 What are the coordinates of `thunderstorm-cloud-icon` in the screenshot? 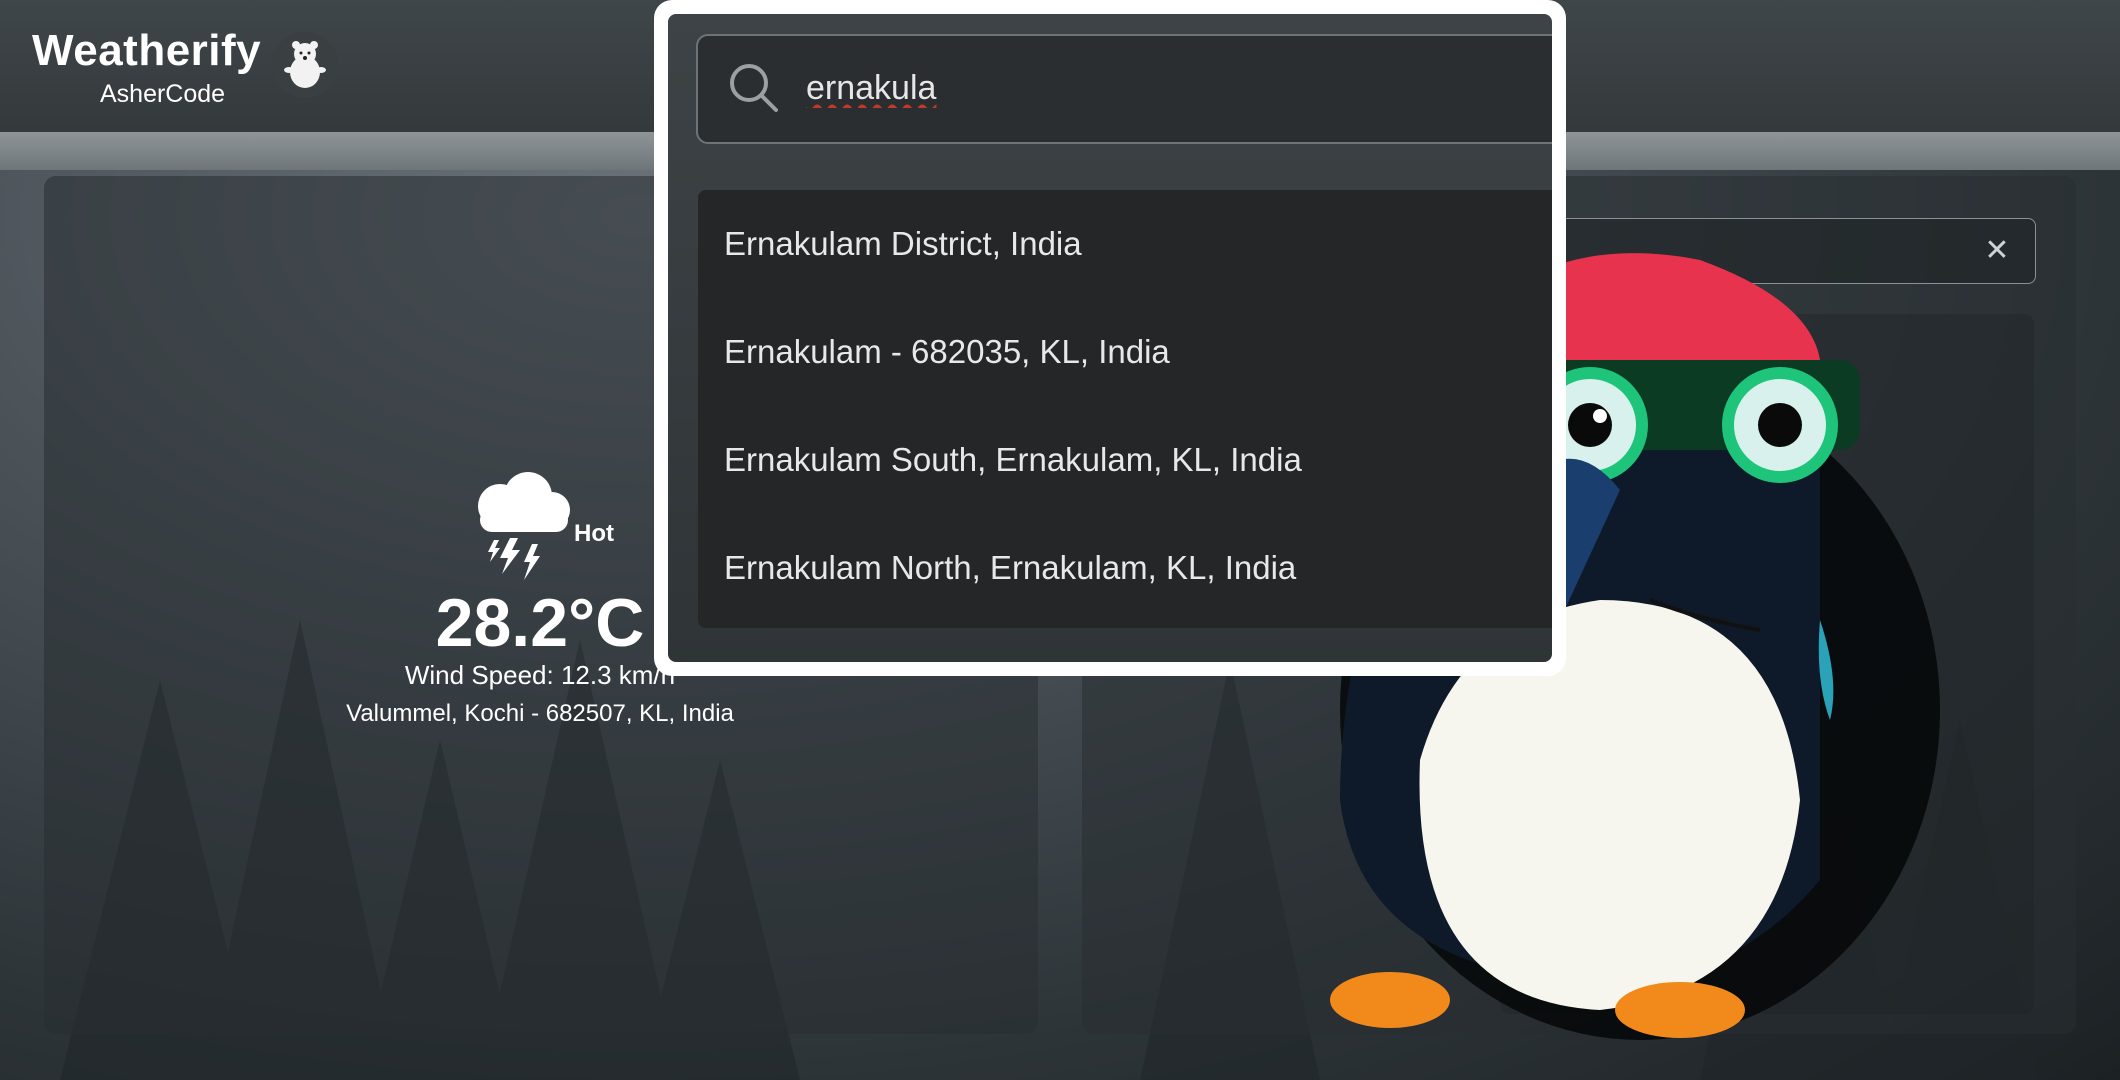 It's located at (524, 526).